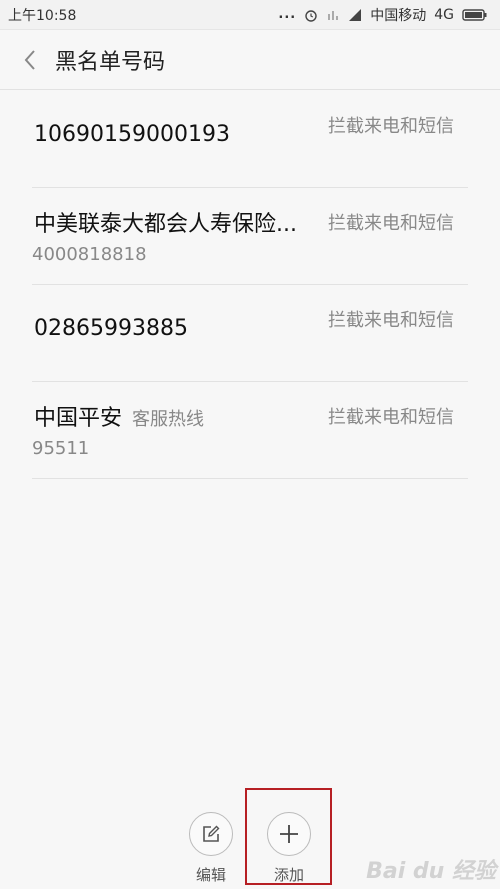  I want to click on battery-icon, so click(474, 14).